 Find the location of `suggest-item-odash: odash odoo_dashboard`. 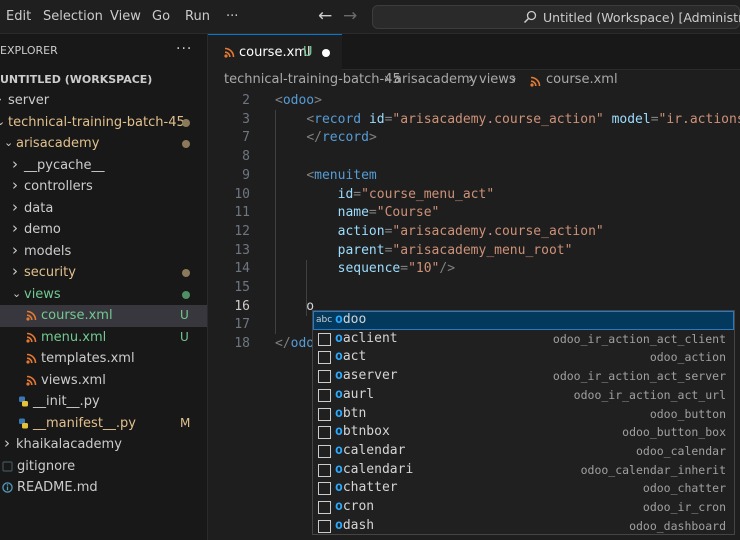

suggest-item-odash: odash odoo_dashboard is located at coordinates (523, 526).